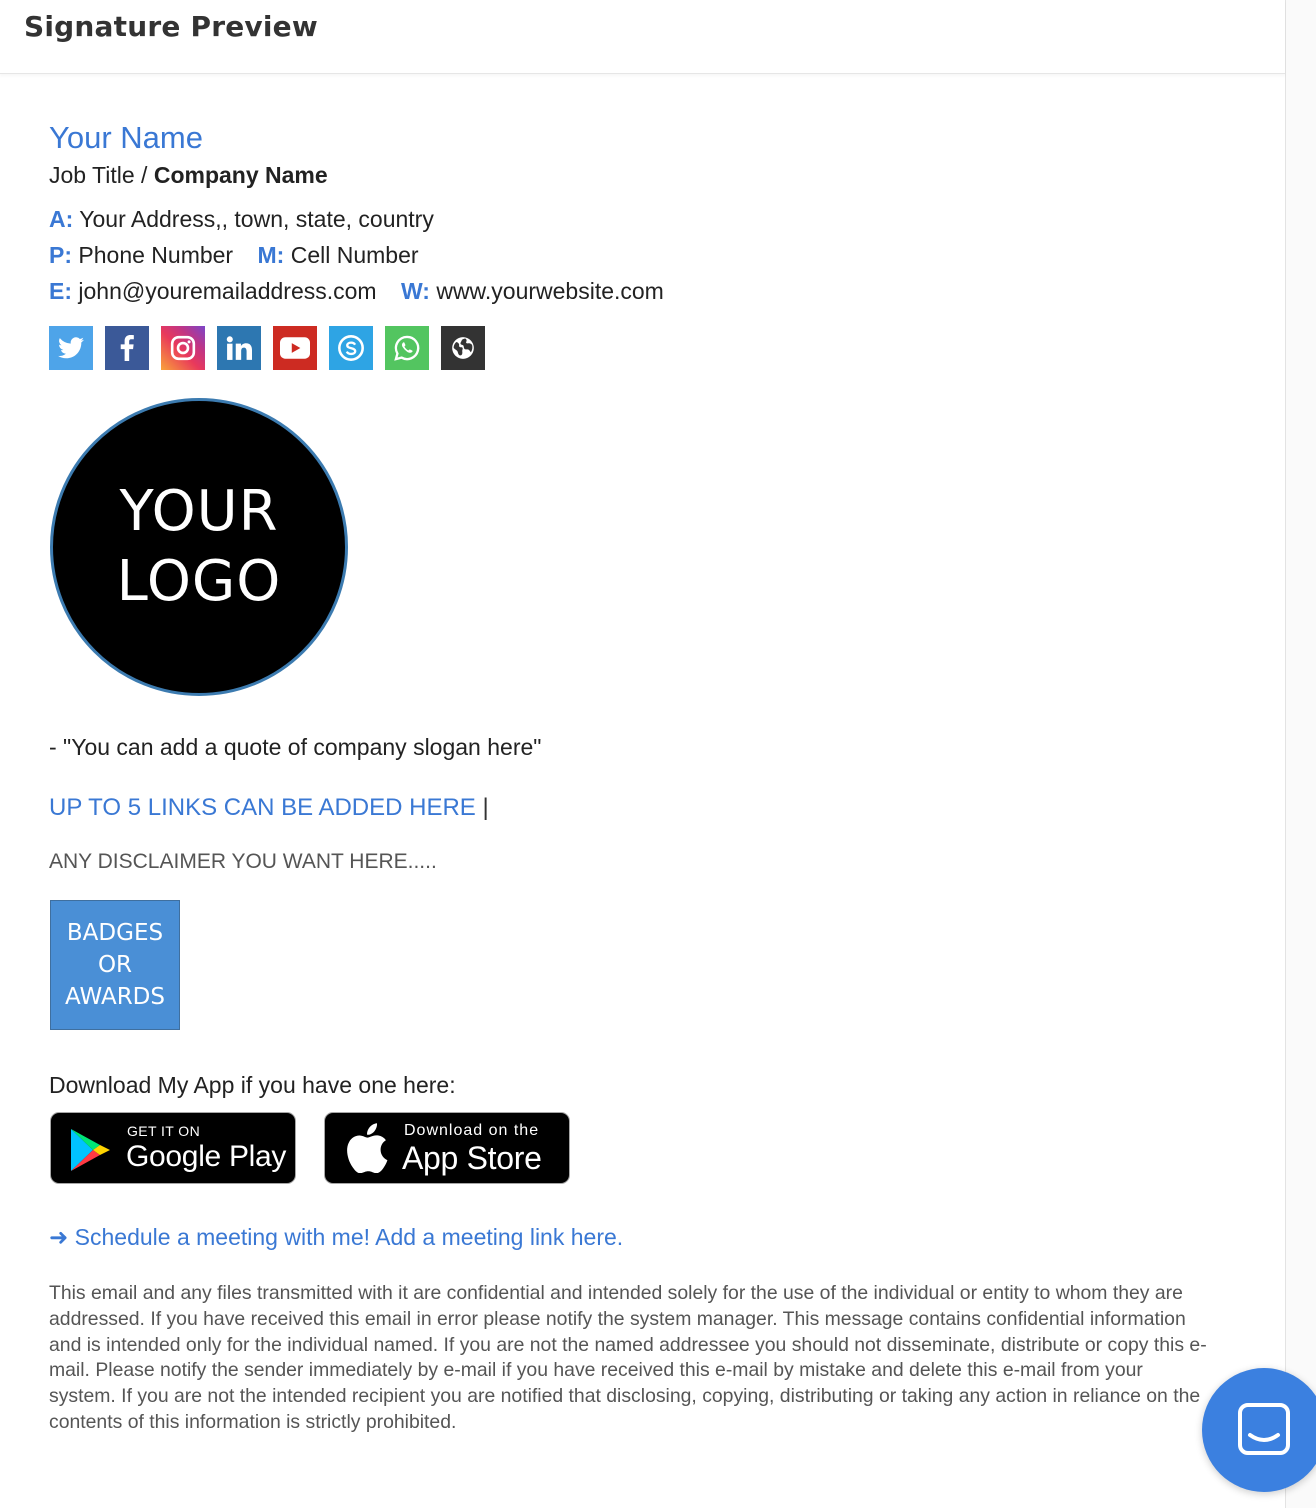  Describe the element at coordinates (206, 1156) in the screenshot. I see `google-play-big-text: Google Play` at that location.